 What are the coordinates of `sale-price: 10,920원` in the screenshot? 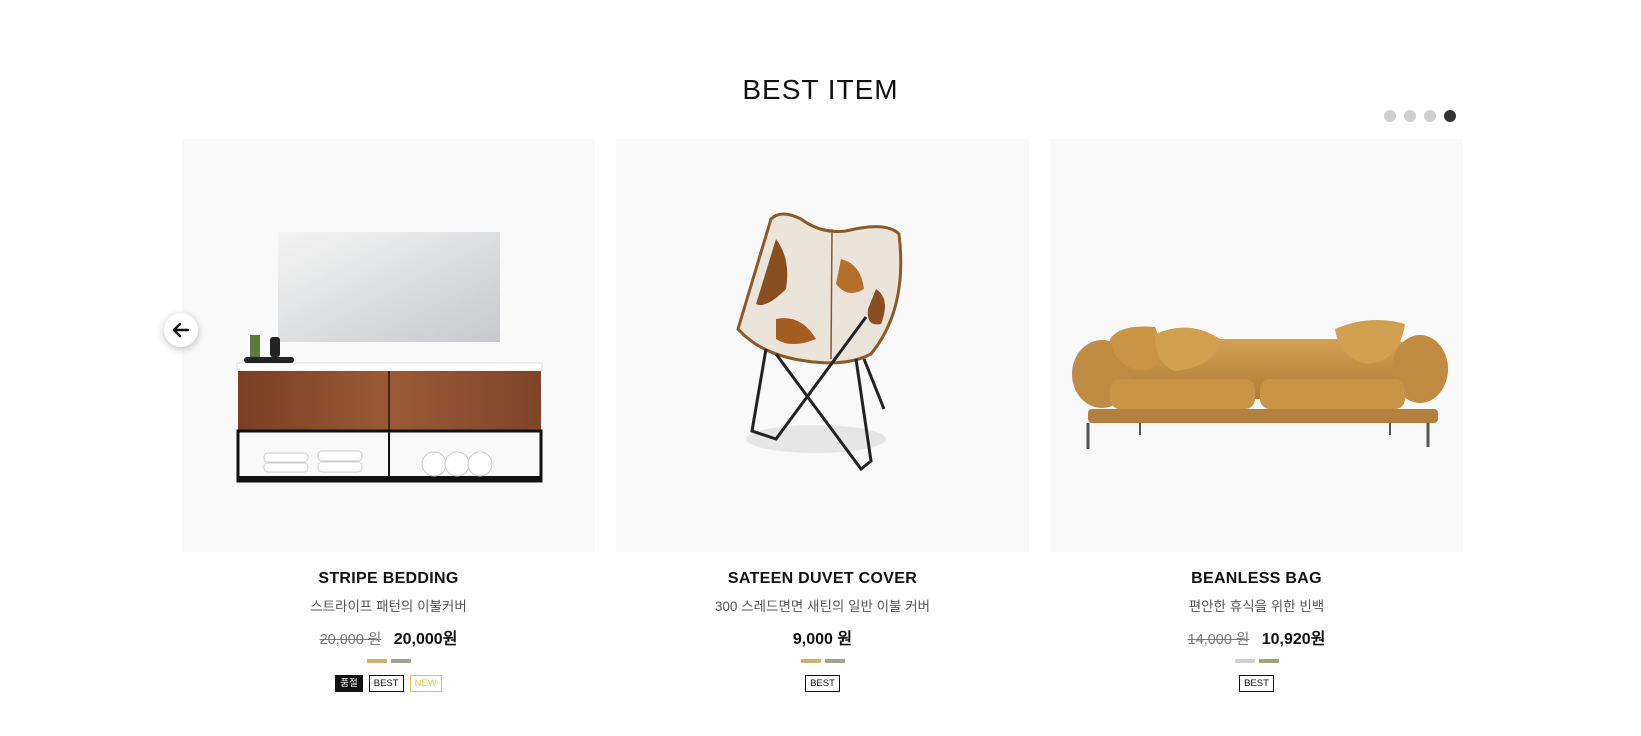 It's located at (1293, 639).